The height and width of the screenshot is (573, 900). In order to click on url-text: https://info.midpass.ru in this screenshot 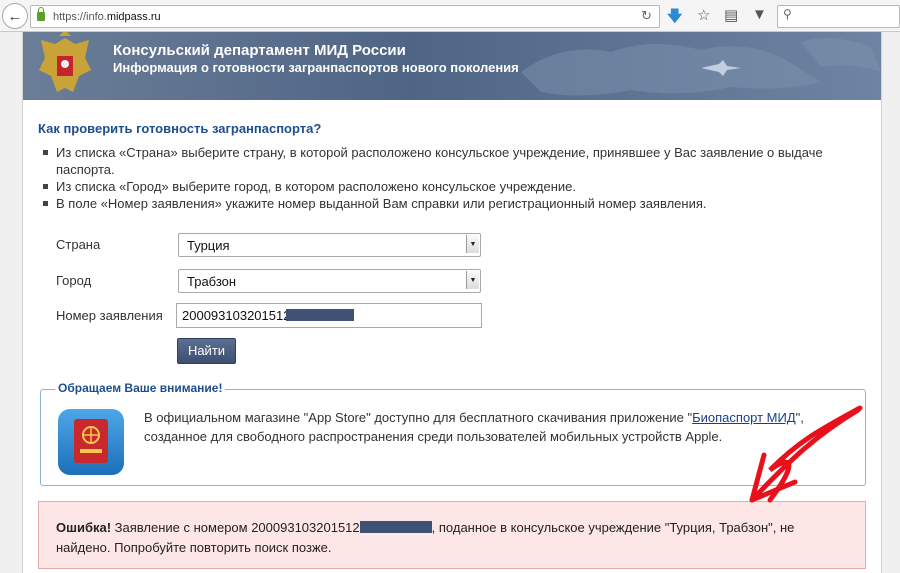, I will do `click(107, 16)`.